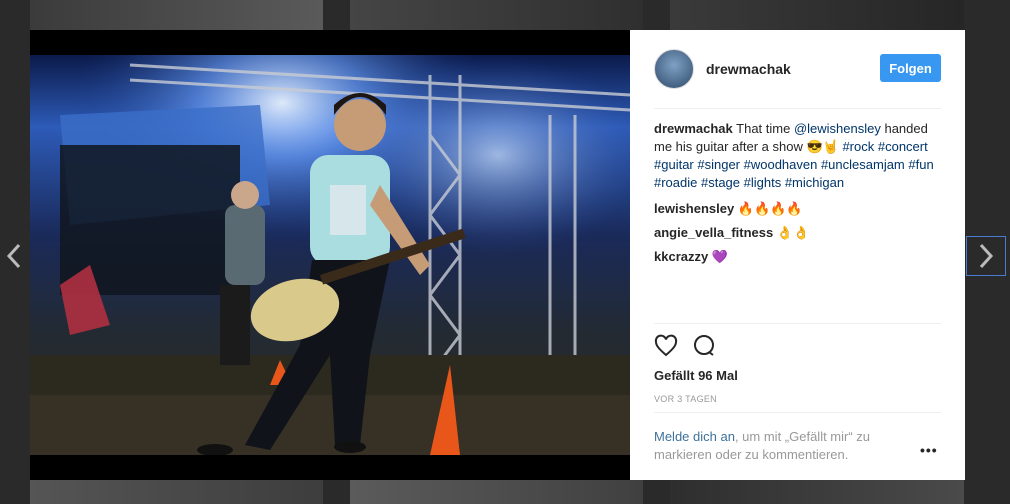 The width and height of the screenshot is (1010, 504). Describe the element at coordinates (720, 256) in the screenshot. I see `comment-text: 💜` at that location.